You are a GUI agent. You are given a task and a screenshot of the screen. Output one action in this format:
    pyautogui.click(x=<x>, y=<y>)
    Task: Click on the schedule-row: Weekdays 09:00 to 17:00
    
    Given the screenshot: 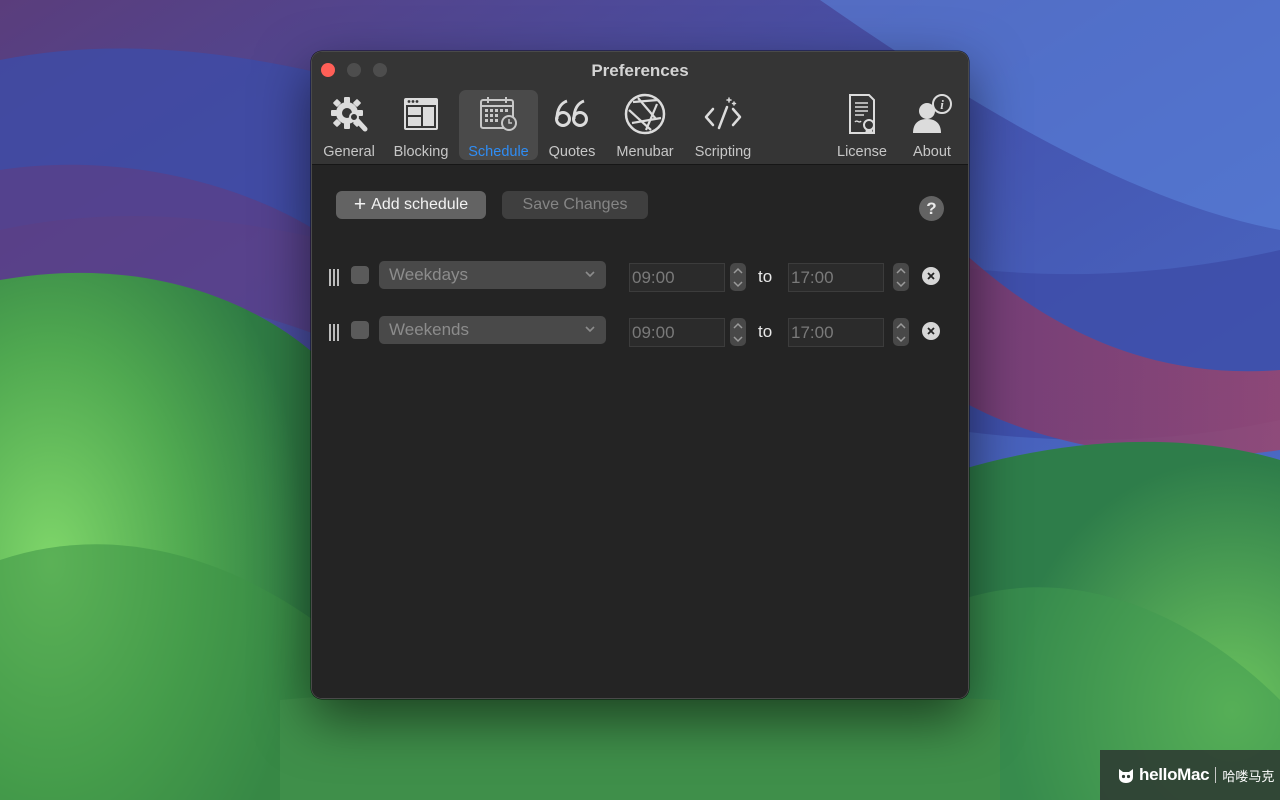 What is the action you would take?
    pyautogui.click(x=640, y=277)
    